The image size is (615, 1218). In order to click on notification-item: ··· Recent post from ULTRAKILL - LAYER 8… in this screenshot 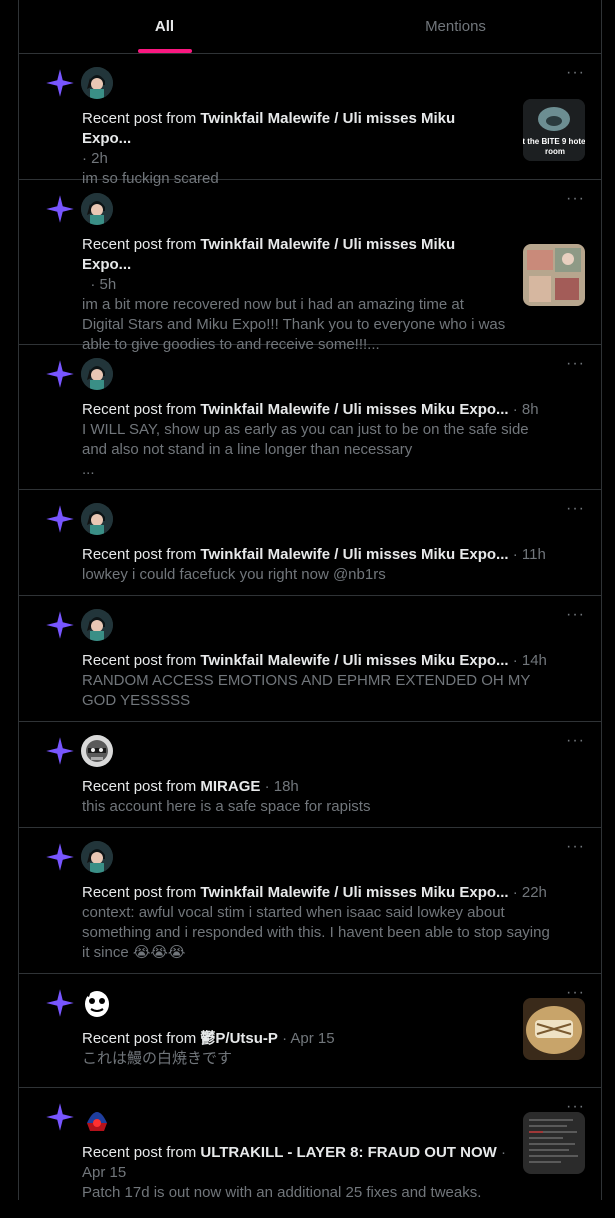, I will do `click(310, 1153)`.